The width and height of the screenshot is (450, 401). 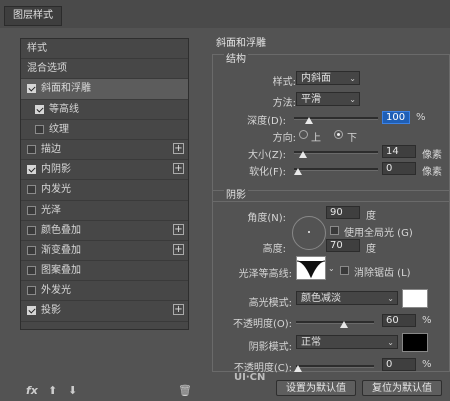 What do you see at coordinates (378, 233) in the screenshot?
I see `global-light-label: 使用全局光 (G)` at bounding box center [378, 233].